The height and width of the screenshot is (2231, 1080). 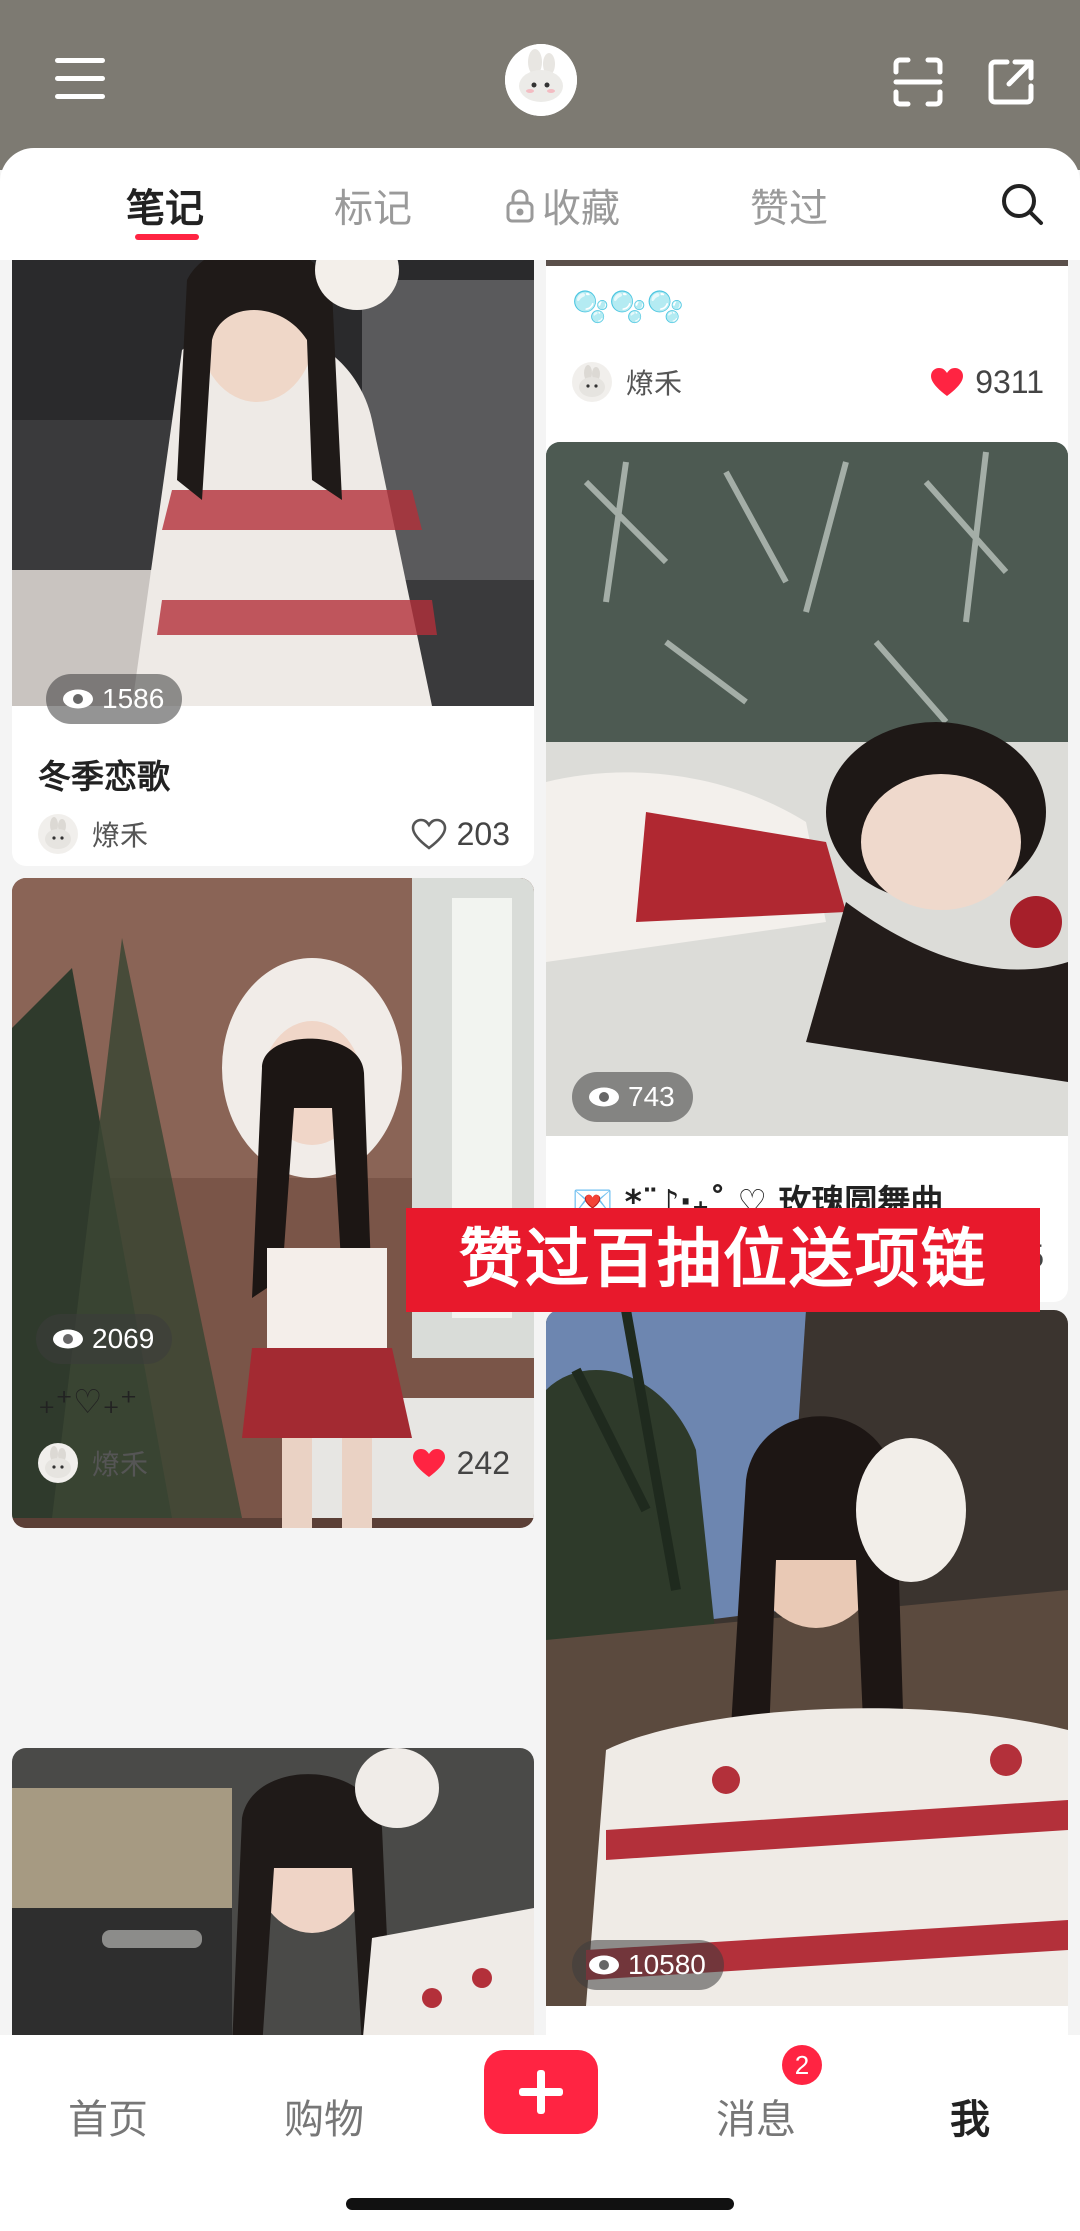 I want to click on view-count-badge: 10580, so click(x=648, y=1965).